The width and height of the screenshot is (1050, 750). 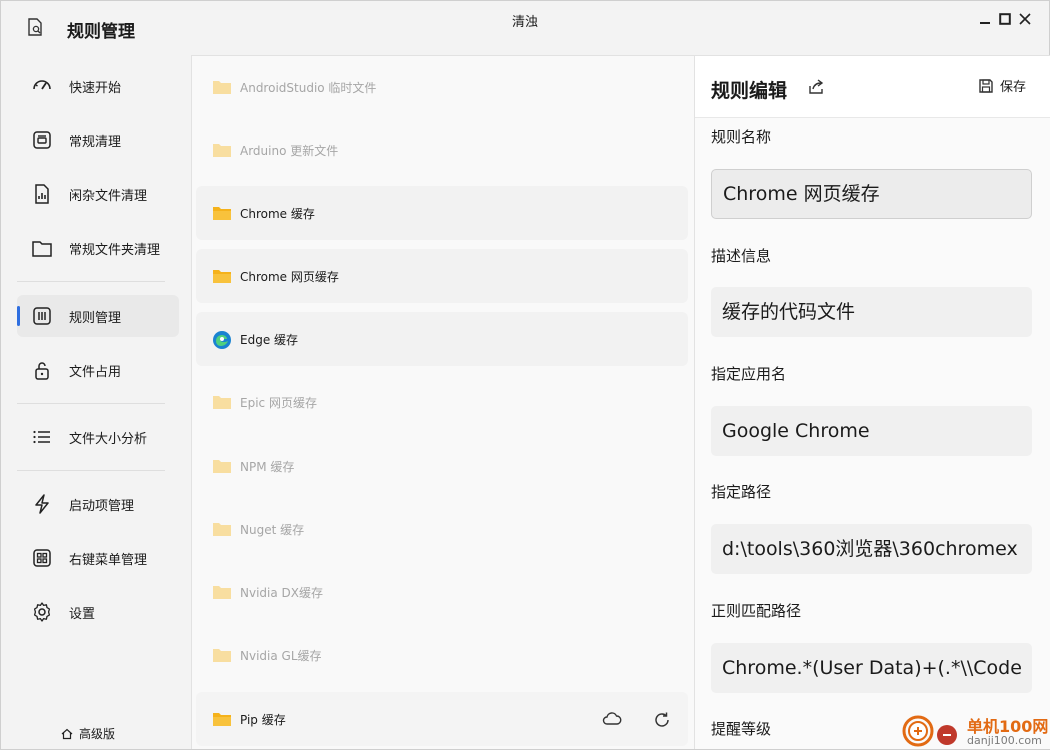 I want to click on path-input: d:\tools\360浏览器\360chromex, so click(x=871, y=549).